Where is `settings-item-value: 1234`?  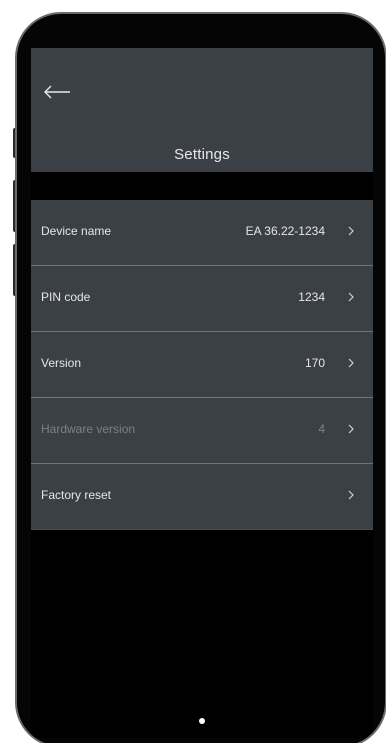
settings-item-value: 1234 is located at coordinates (311, 297).